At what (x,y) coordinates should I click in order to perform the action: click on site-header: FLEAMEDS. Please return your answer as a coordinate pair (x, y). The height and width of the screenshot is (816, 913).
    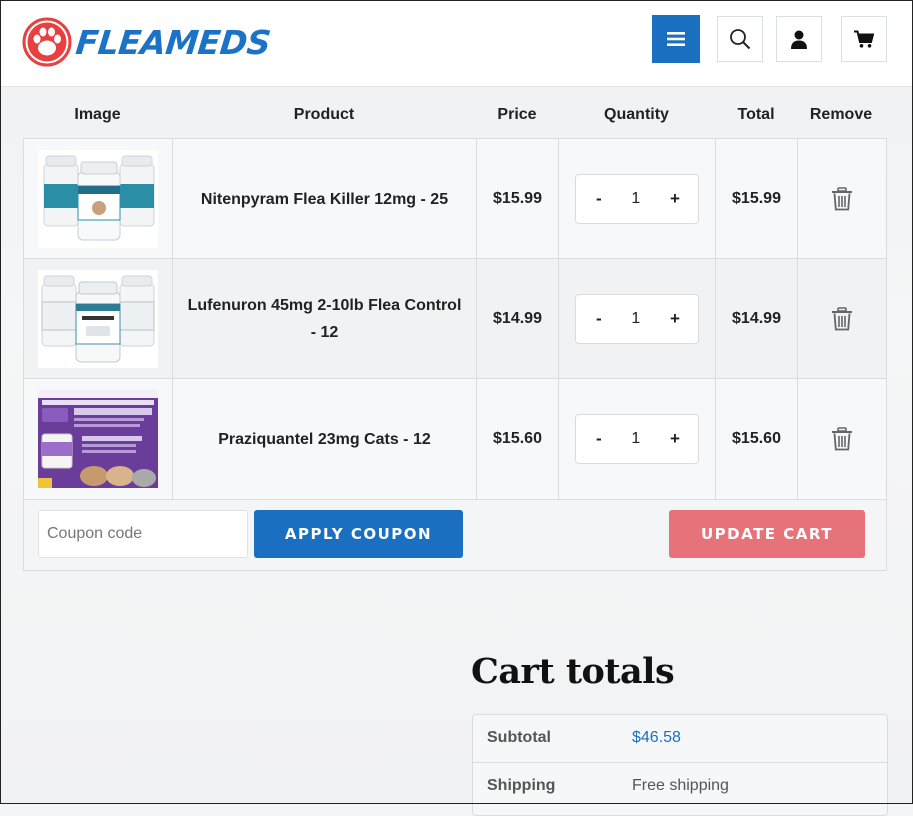
    Looking at the image, I should click on (456, 44).